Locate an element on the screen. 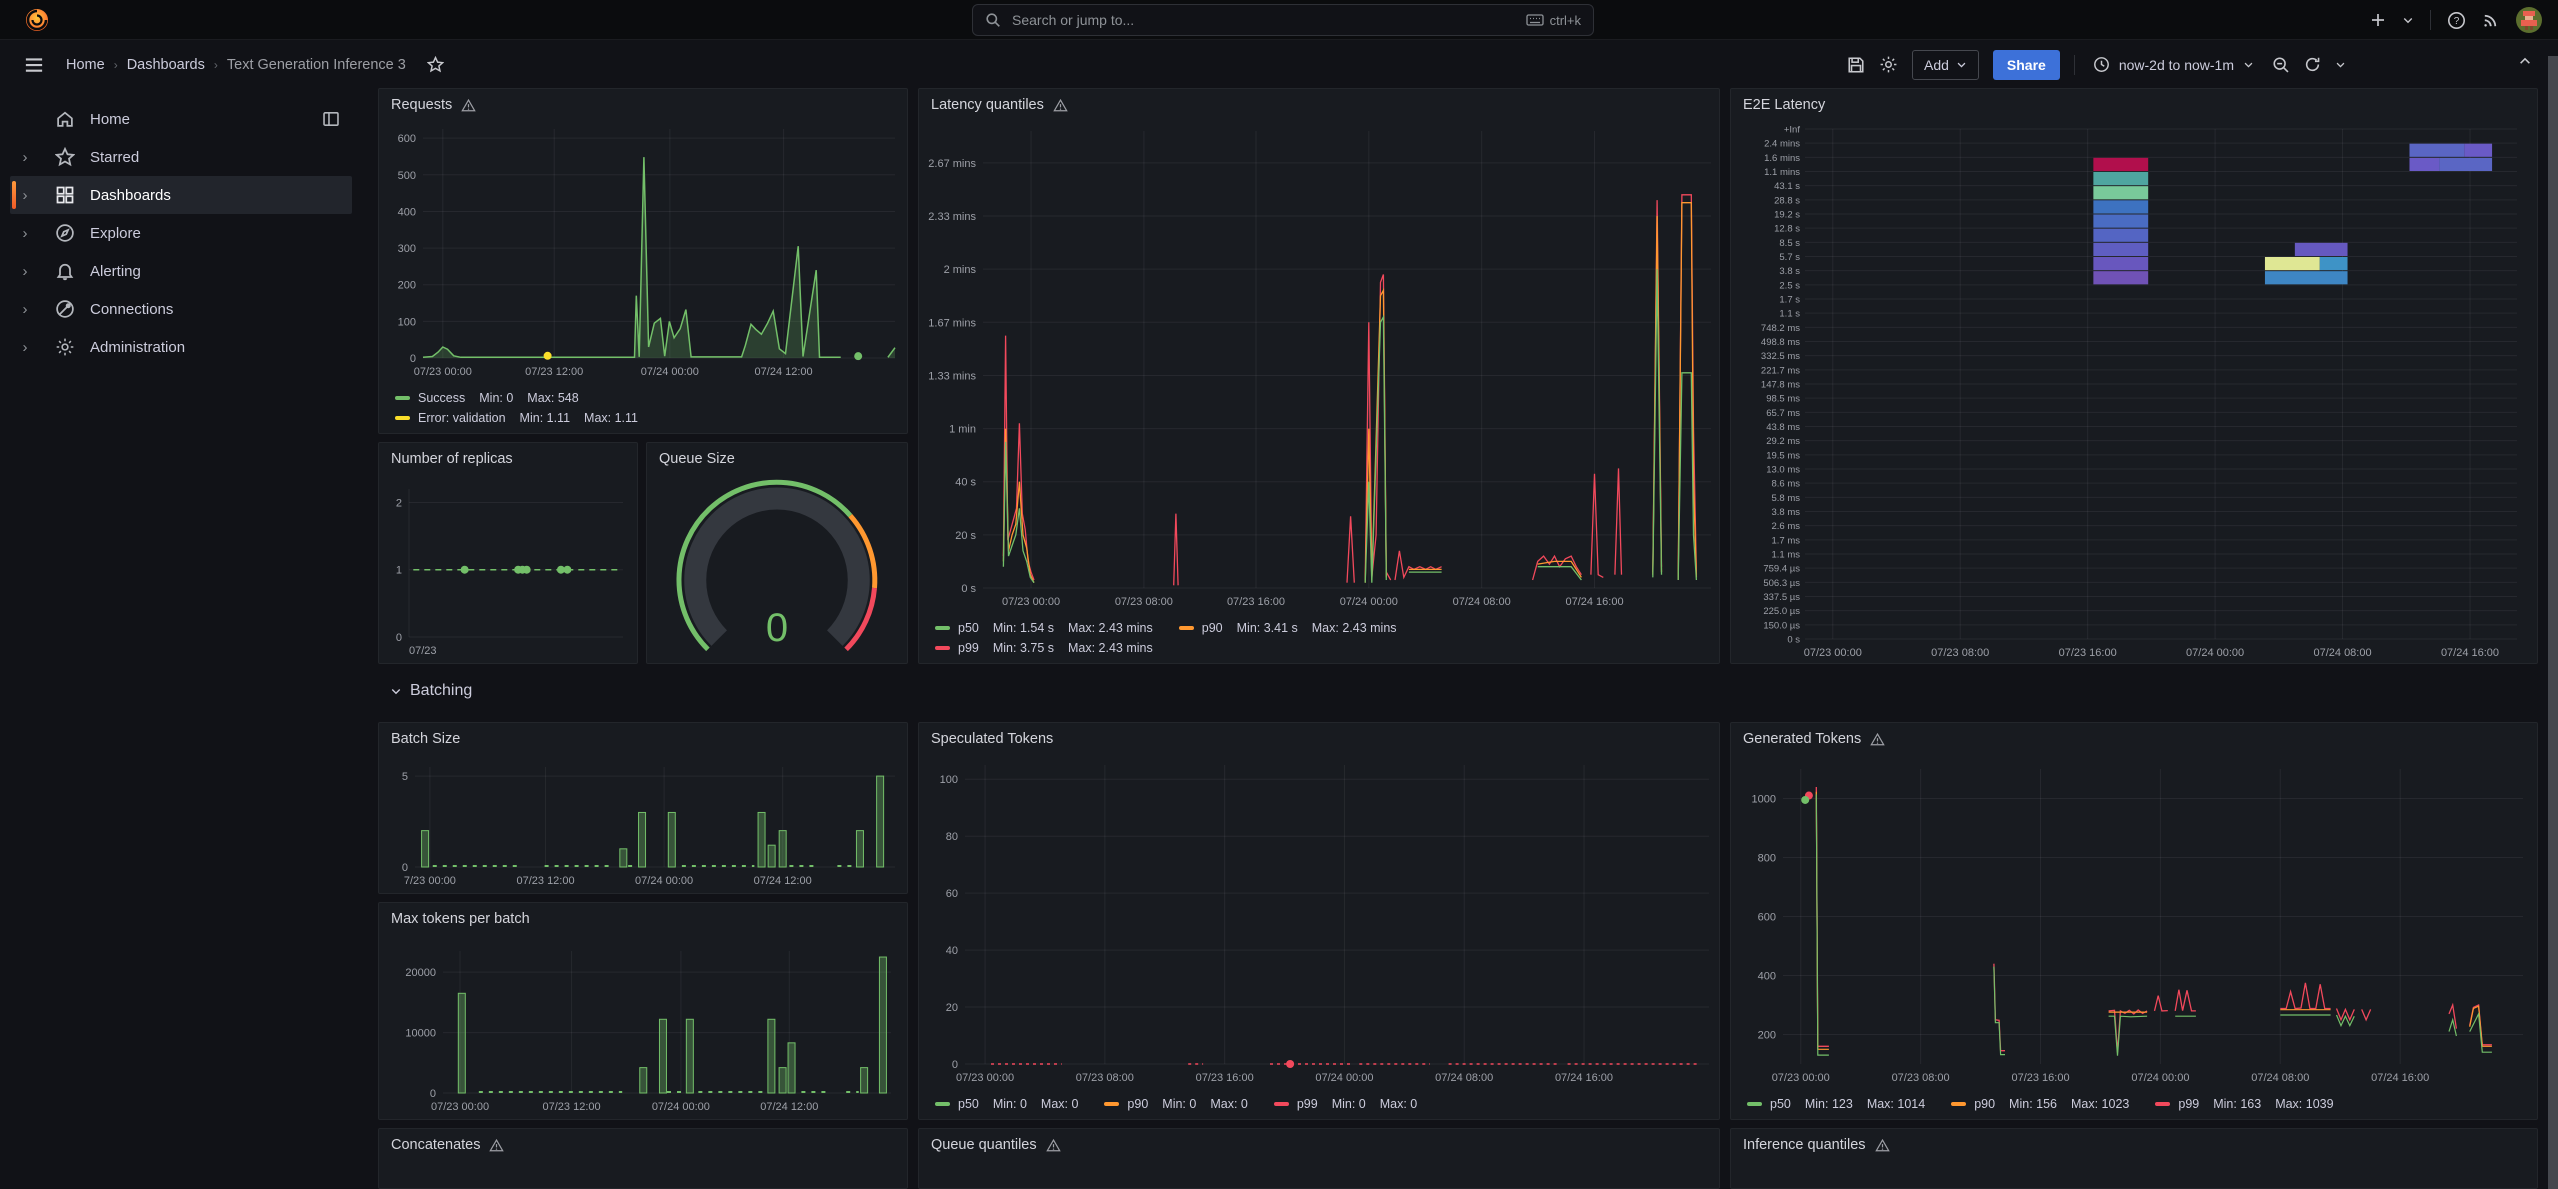 Image resolution: width=2558 pixels, height=1189 pixels. time-range-label: now-2d to now-1m is located at coordinates (2176, 64).